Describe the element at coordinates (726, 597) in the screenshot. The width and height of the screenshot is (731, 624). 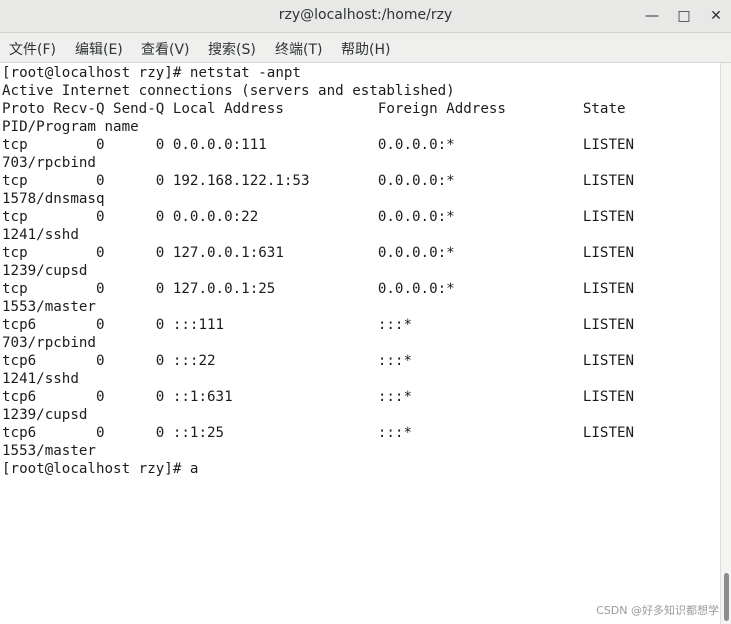
I see `scrollbar-thumb` at that location.